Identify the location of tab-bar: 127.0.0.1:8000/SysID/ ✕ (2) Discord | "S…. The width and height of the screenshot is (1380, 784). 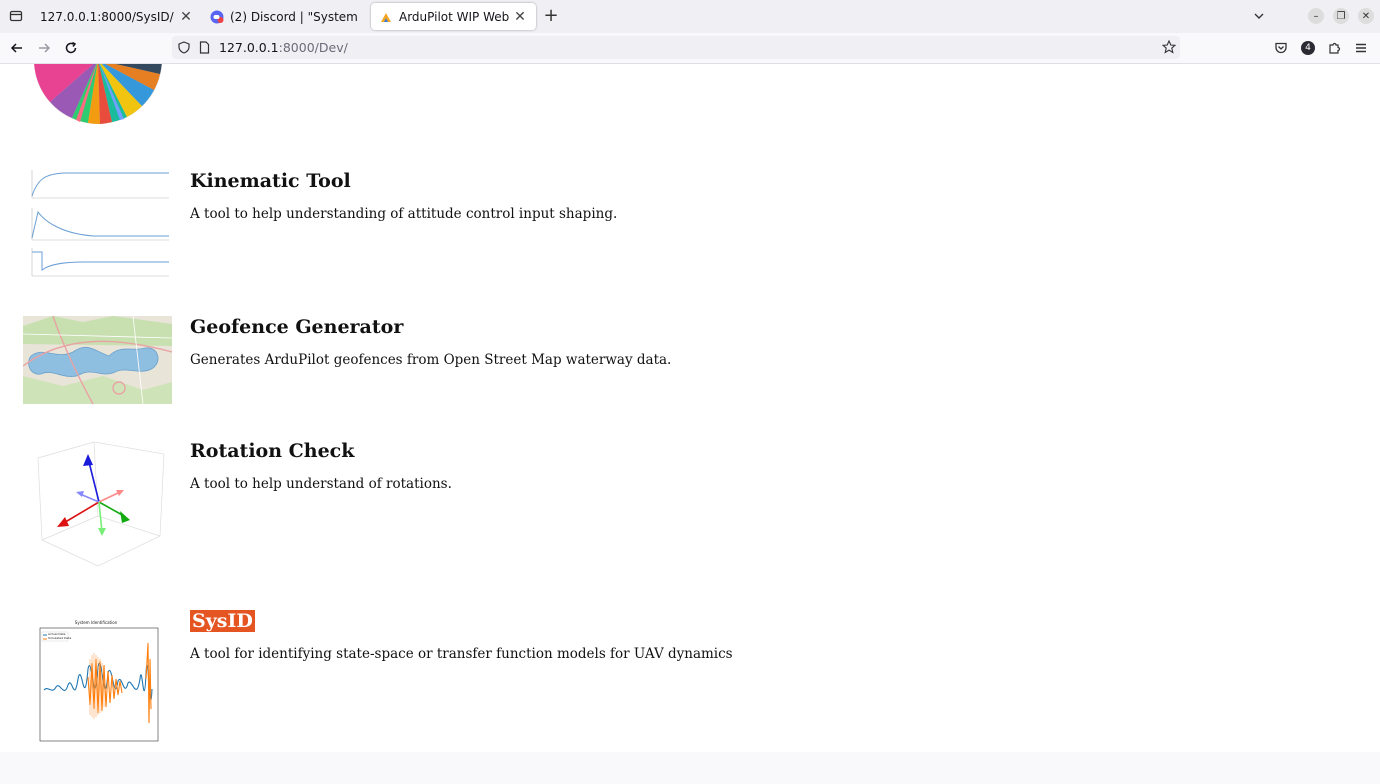
(690, 16).